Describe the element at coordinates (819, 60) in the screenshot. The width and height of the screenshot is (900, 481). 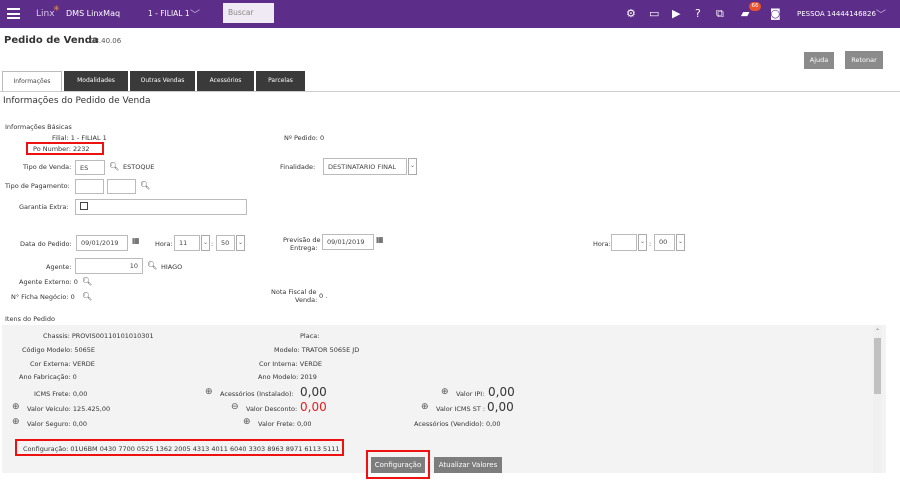
I see `help-button: Ajuda` at that location.